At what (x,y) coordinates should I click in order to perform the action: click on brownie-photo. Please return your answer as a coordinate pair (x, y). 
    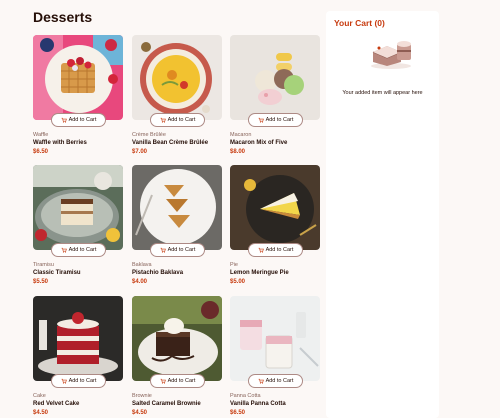
    Looking at the image, I should click on (177, 338).